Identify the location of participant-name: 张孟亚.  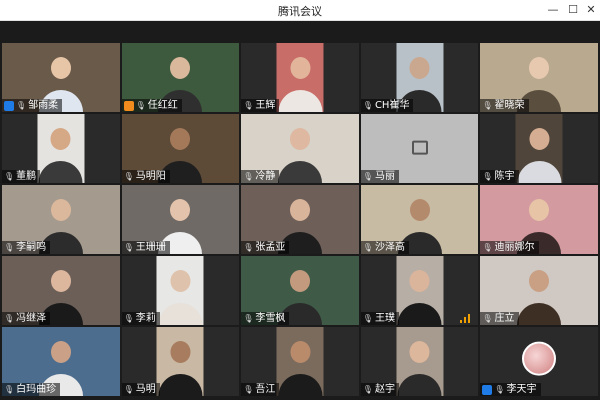
(270, 247).